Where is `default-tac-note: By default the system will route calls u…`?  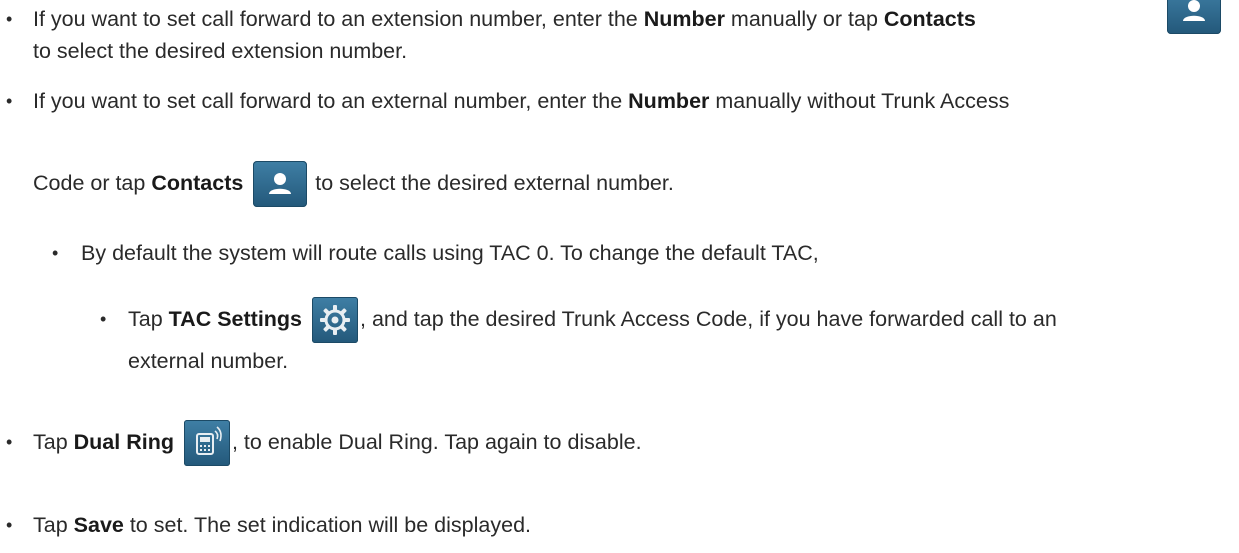
default-tac-note: By default the system will route calls u… is located at coordinates (450, 253).